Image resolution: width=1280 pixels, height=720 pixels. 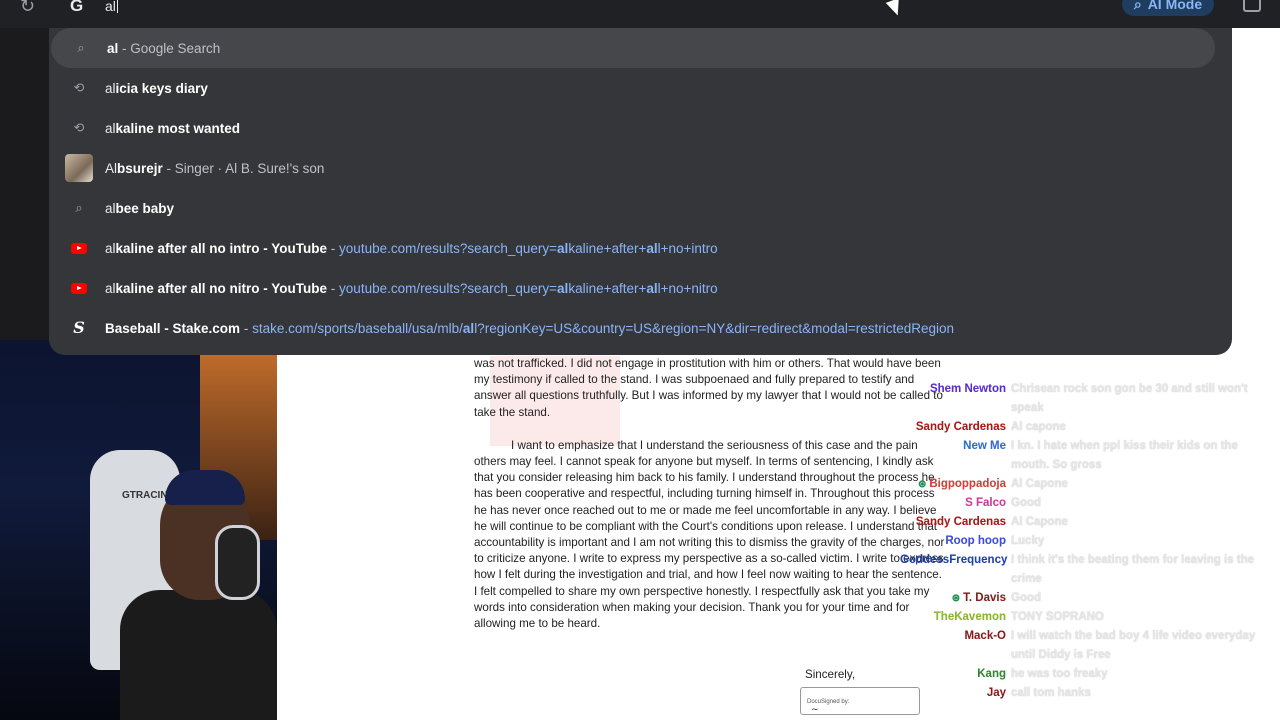 I want to click on chat-message: Jay call tom hanks, so click(x=1090, y=693).